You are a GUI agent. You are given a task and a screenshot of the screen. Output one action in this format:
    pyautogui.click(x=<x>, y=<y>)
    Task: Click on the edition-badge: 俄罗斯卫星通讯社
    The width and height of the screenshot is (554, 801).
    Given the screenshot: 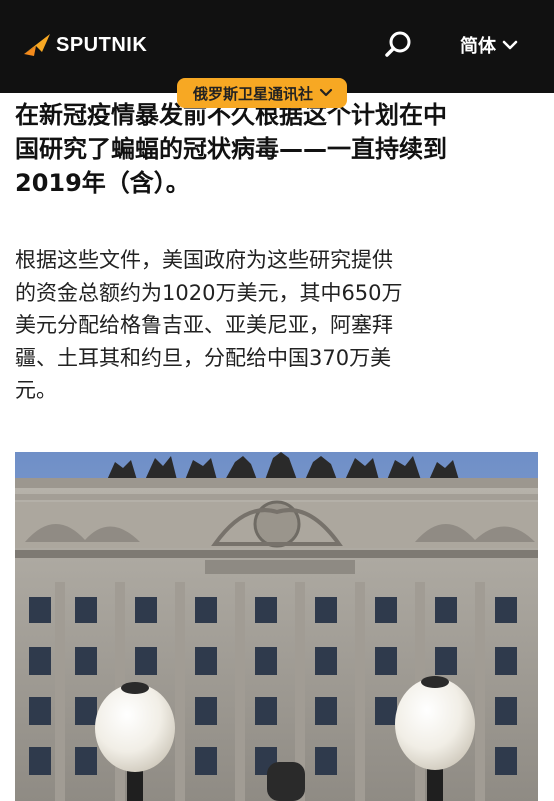 What is the action you would take?
    pyautogui.click(x=262, y=93)
    